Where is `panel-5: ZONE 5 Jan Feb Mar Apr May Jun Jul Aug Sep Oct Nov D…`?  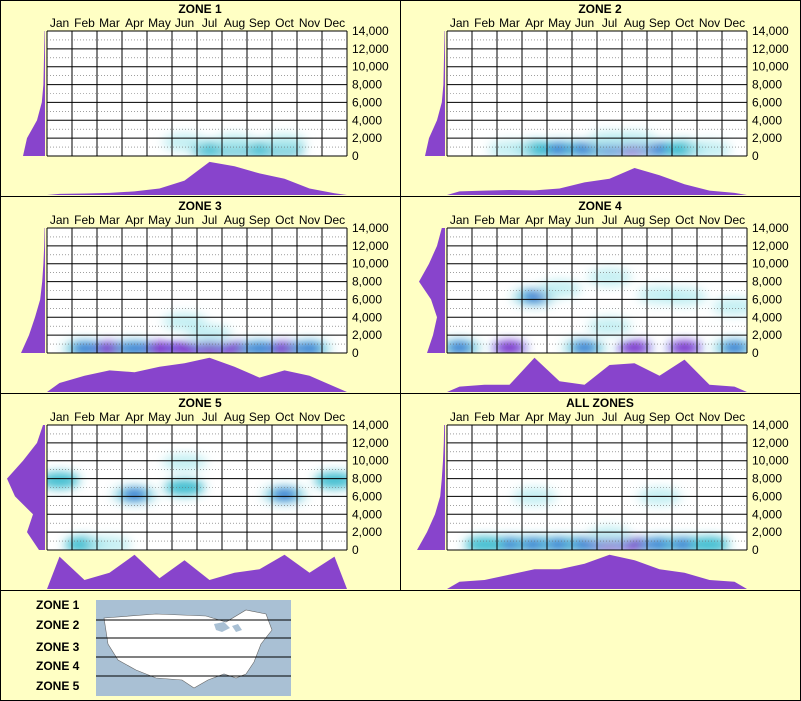
panel-5: ZONE 5 Jan Feb Mar Apr May Jun Jul Aug Sep Oct Nov D… is located at coordinates (198, 492).